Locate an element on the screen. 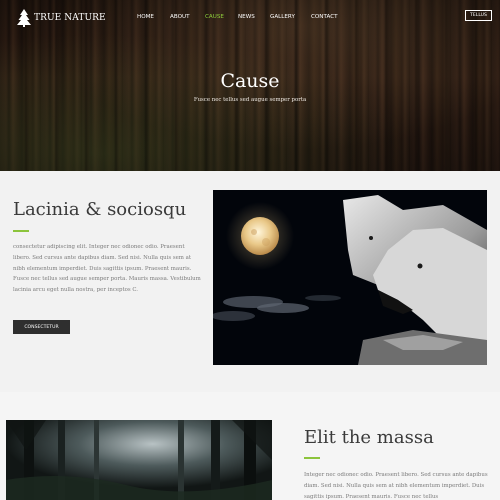  nav-cause: CAUSE is located at coordinates (214, 17).